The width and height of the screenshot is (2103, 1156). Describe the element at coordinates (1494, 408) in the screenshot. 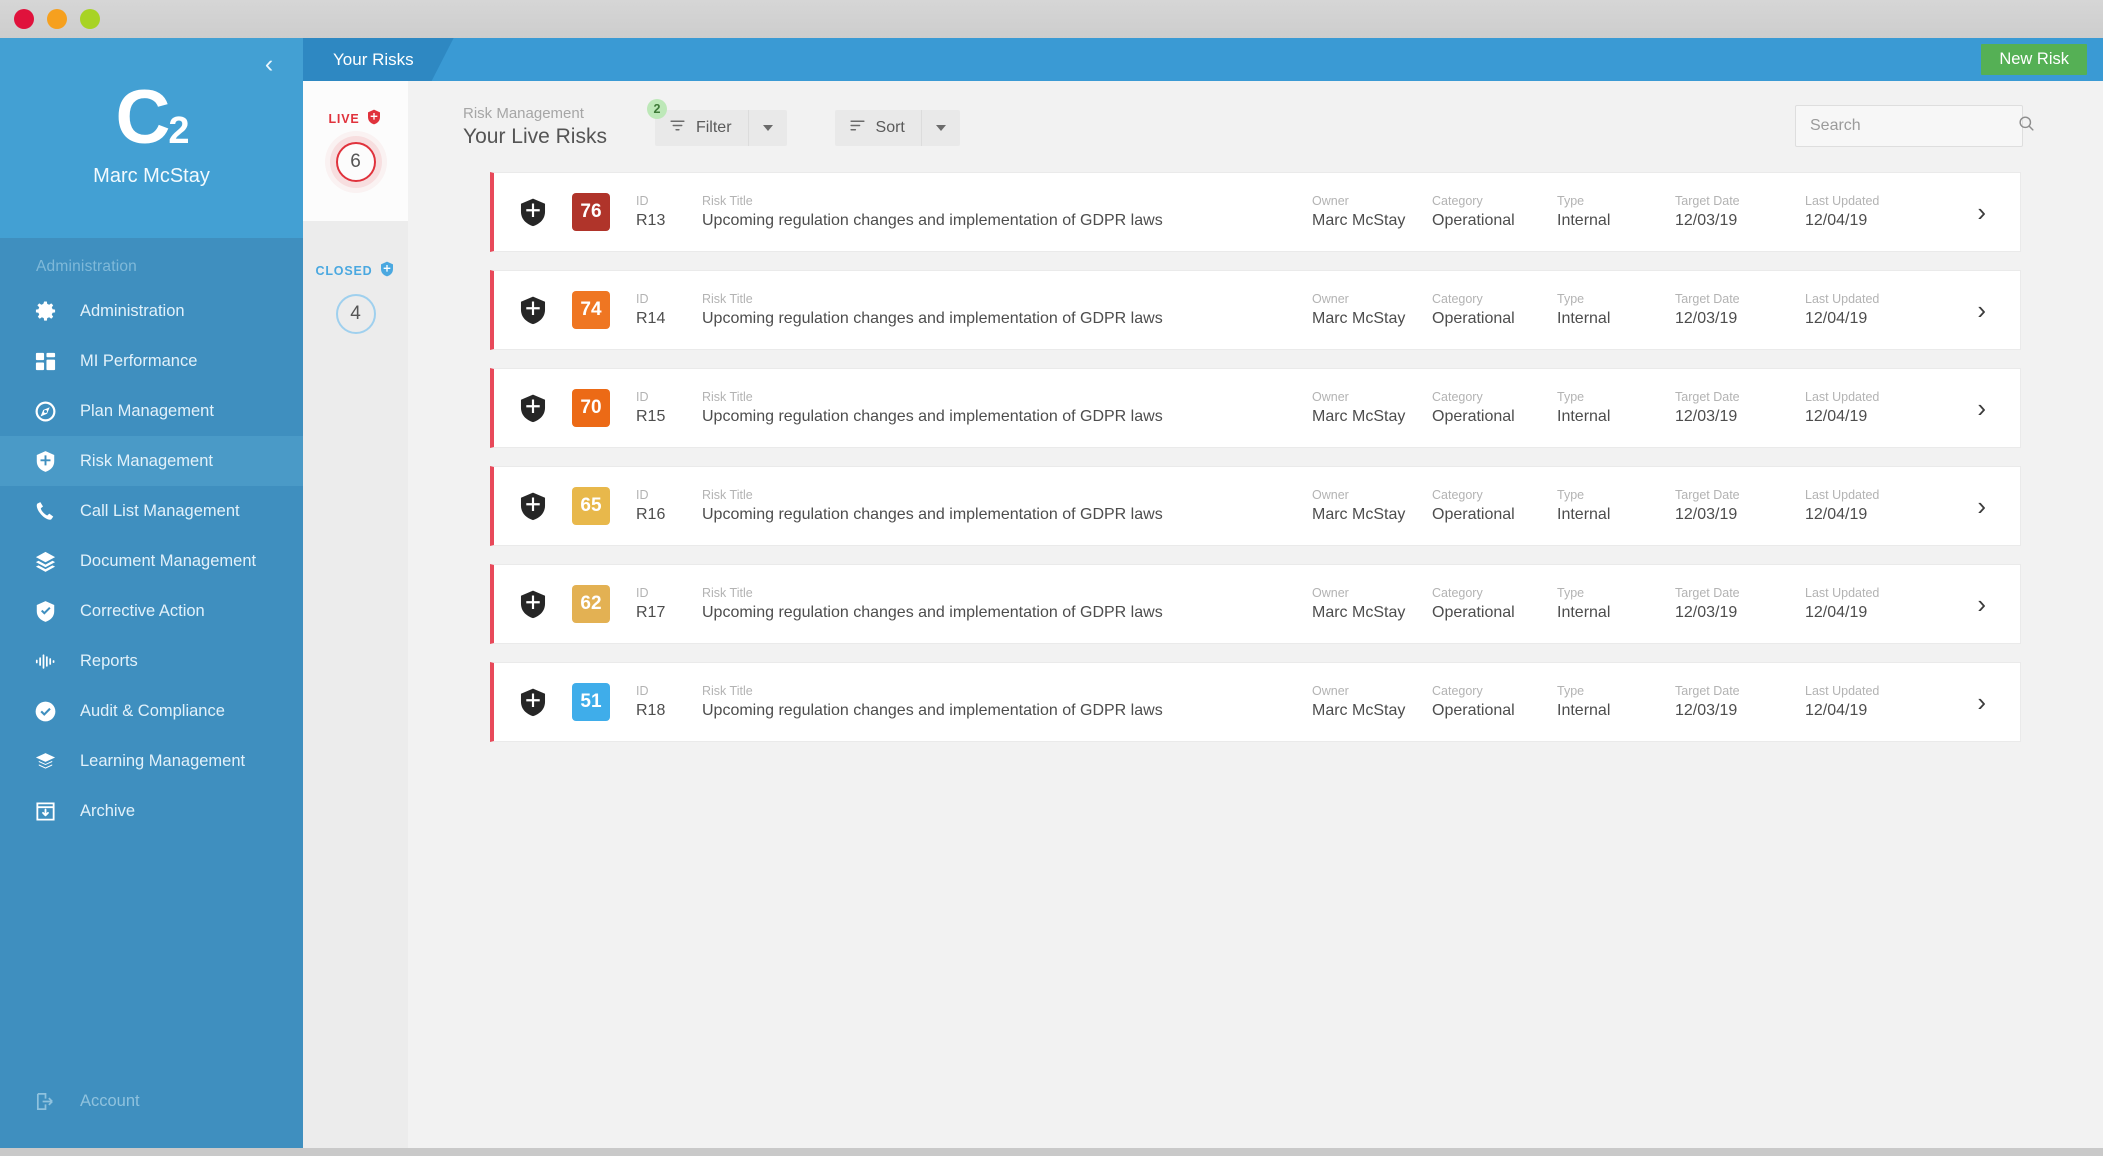

I see `cell-category: Category Operational` at that location.